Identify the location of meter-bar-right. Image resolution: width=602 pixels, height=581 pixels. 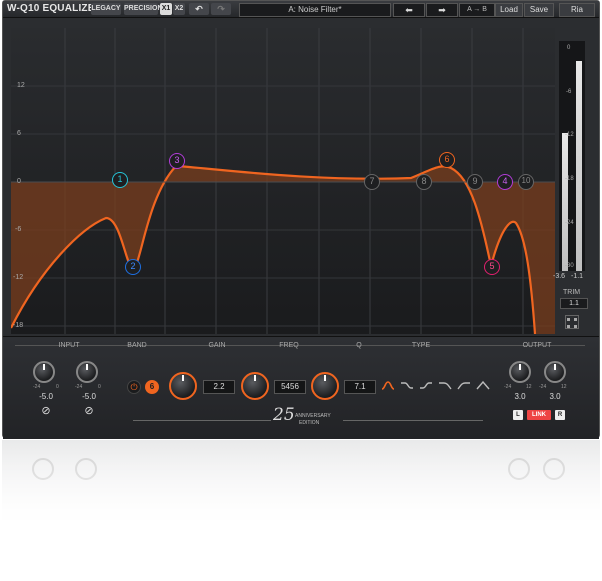
(579, 166).